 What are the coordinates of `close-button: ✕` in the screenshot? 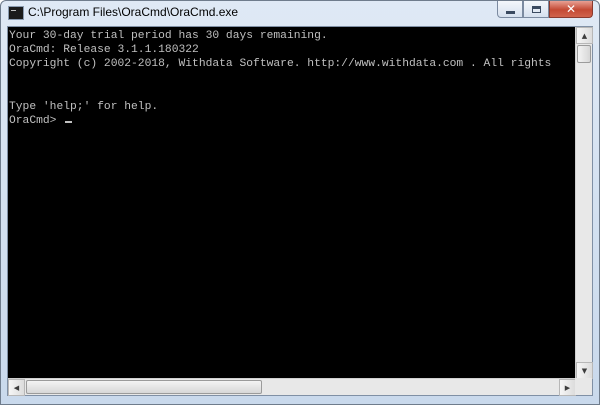 It's located at (571, 9).